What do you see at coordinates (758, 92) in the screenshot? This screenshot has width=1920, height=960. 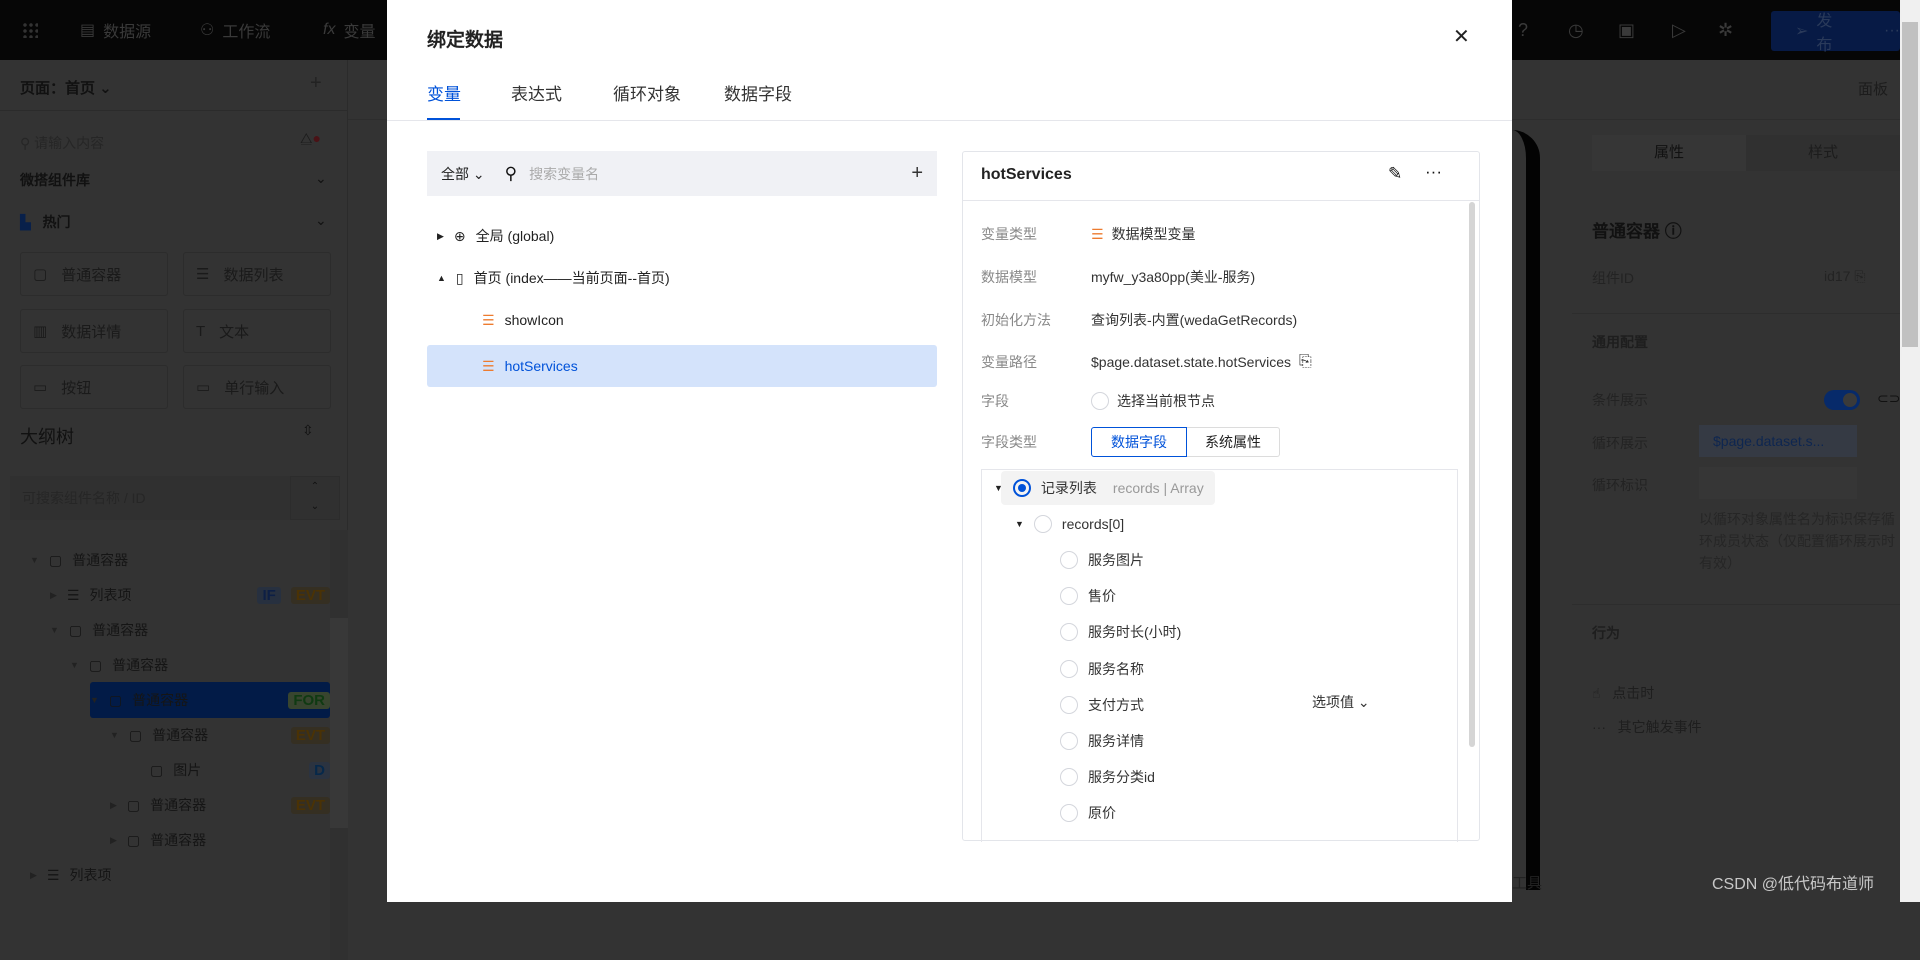 I see `tab-data-field: 数据字段` at bounding box center [758, 92].